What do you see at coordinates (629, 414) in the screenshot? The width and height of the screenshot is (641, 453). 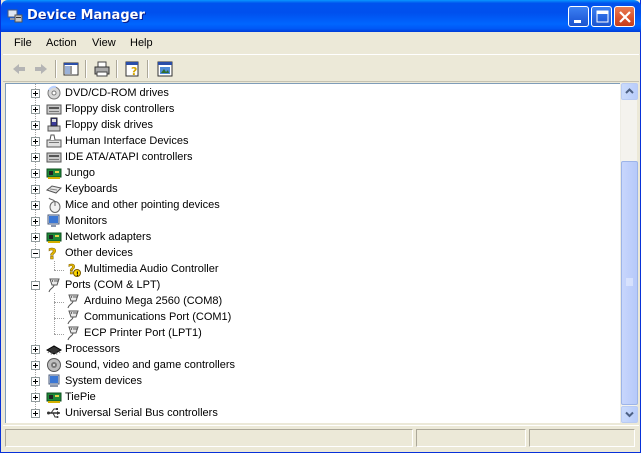 I see `scroll-down-button` at bounding box center [629, 414].